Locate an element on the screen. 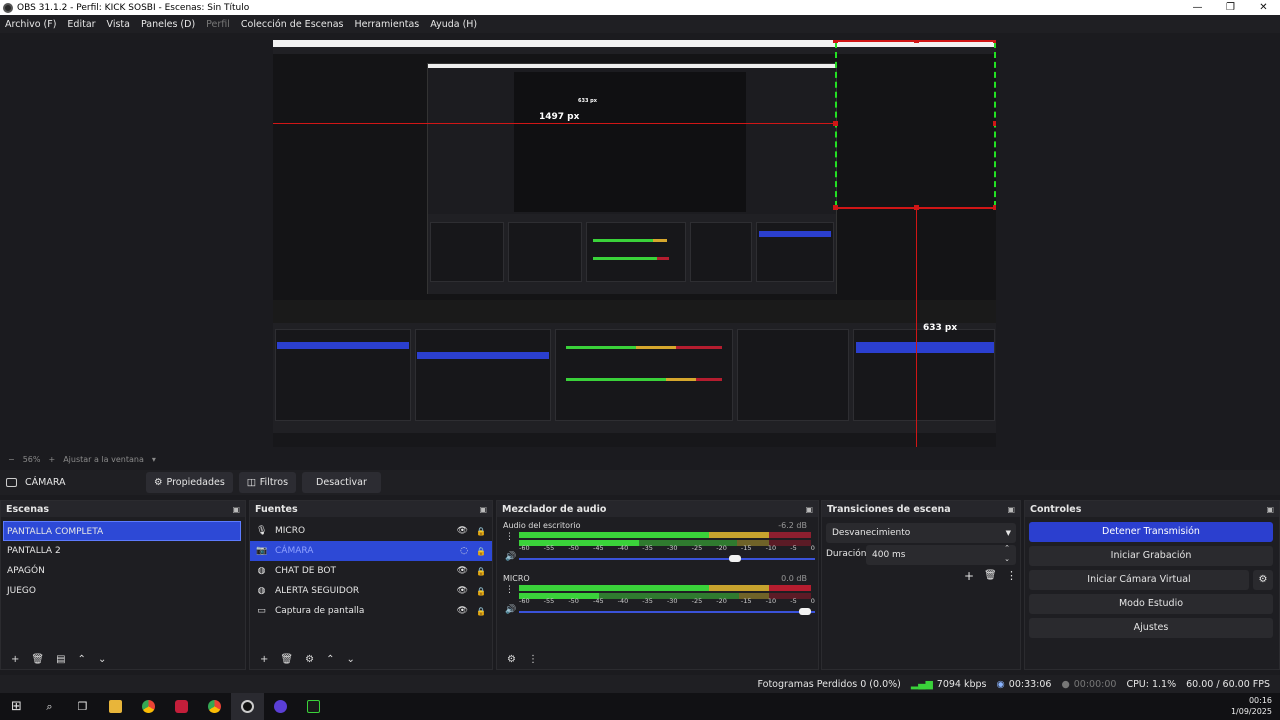  menu-ayuda: Ayuda (H) is located at coordinates (454, 24).